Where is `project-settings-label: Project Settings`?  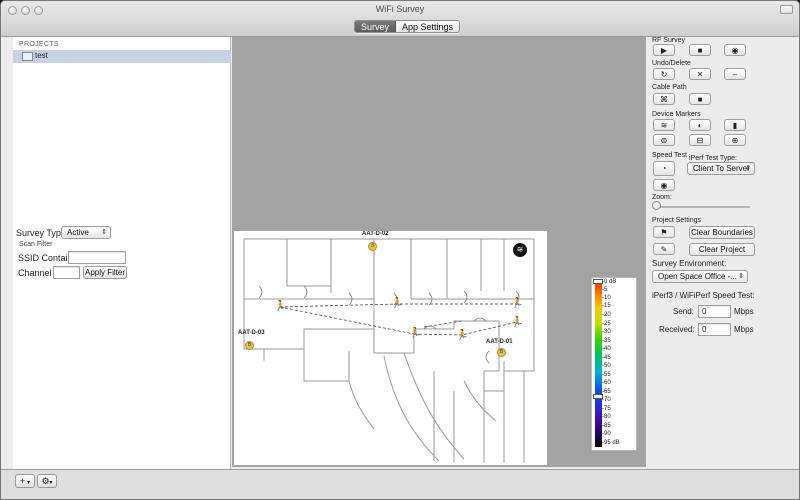
project-settings-label: Project Settings is located at coordinates (677, 220).